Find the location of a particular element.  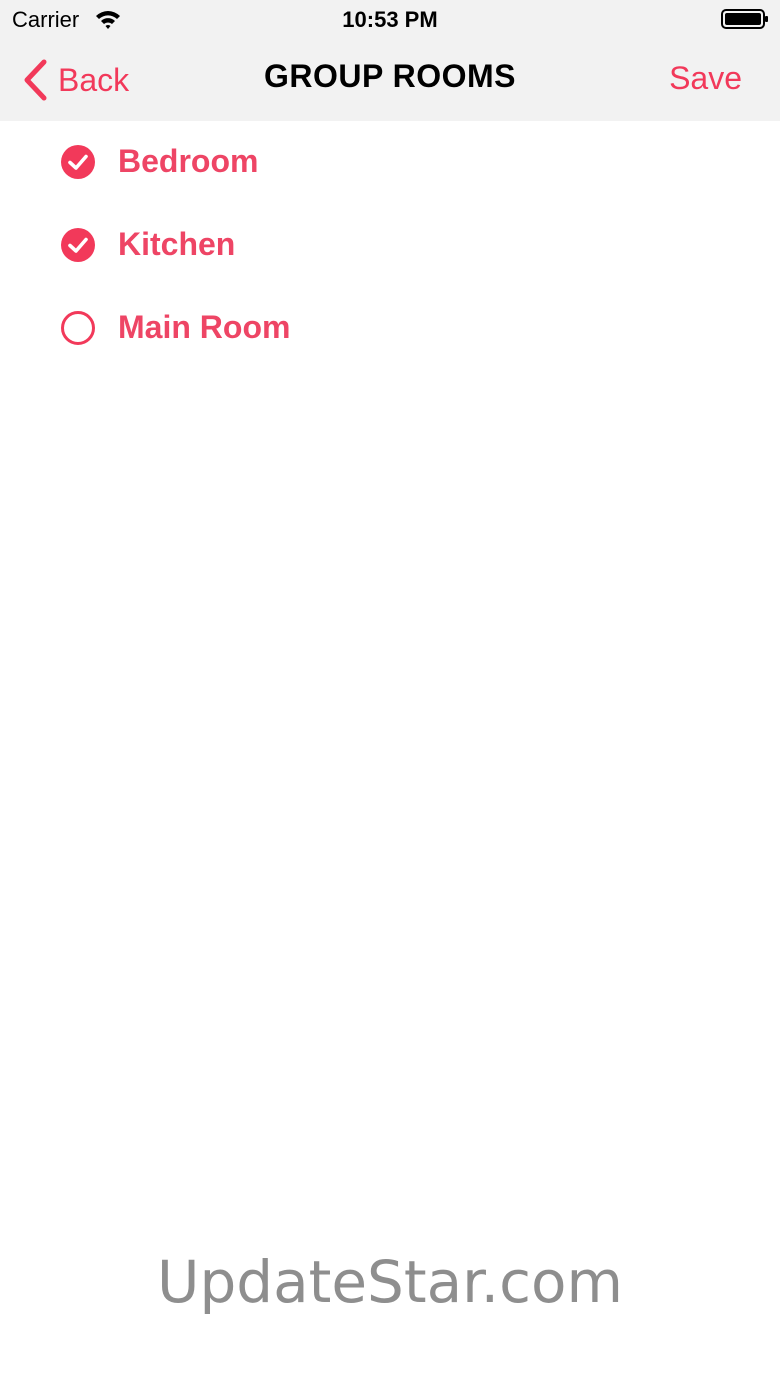

battery-icon is located at coordinates (744, 19).